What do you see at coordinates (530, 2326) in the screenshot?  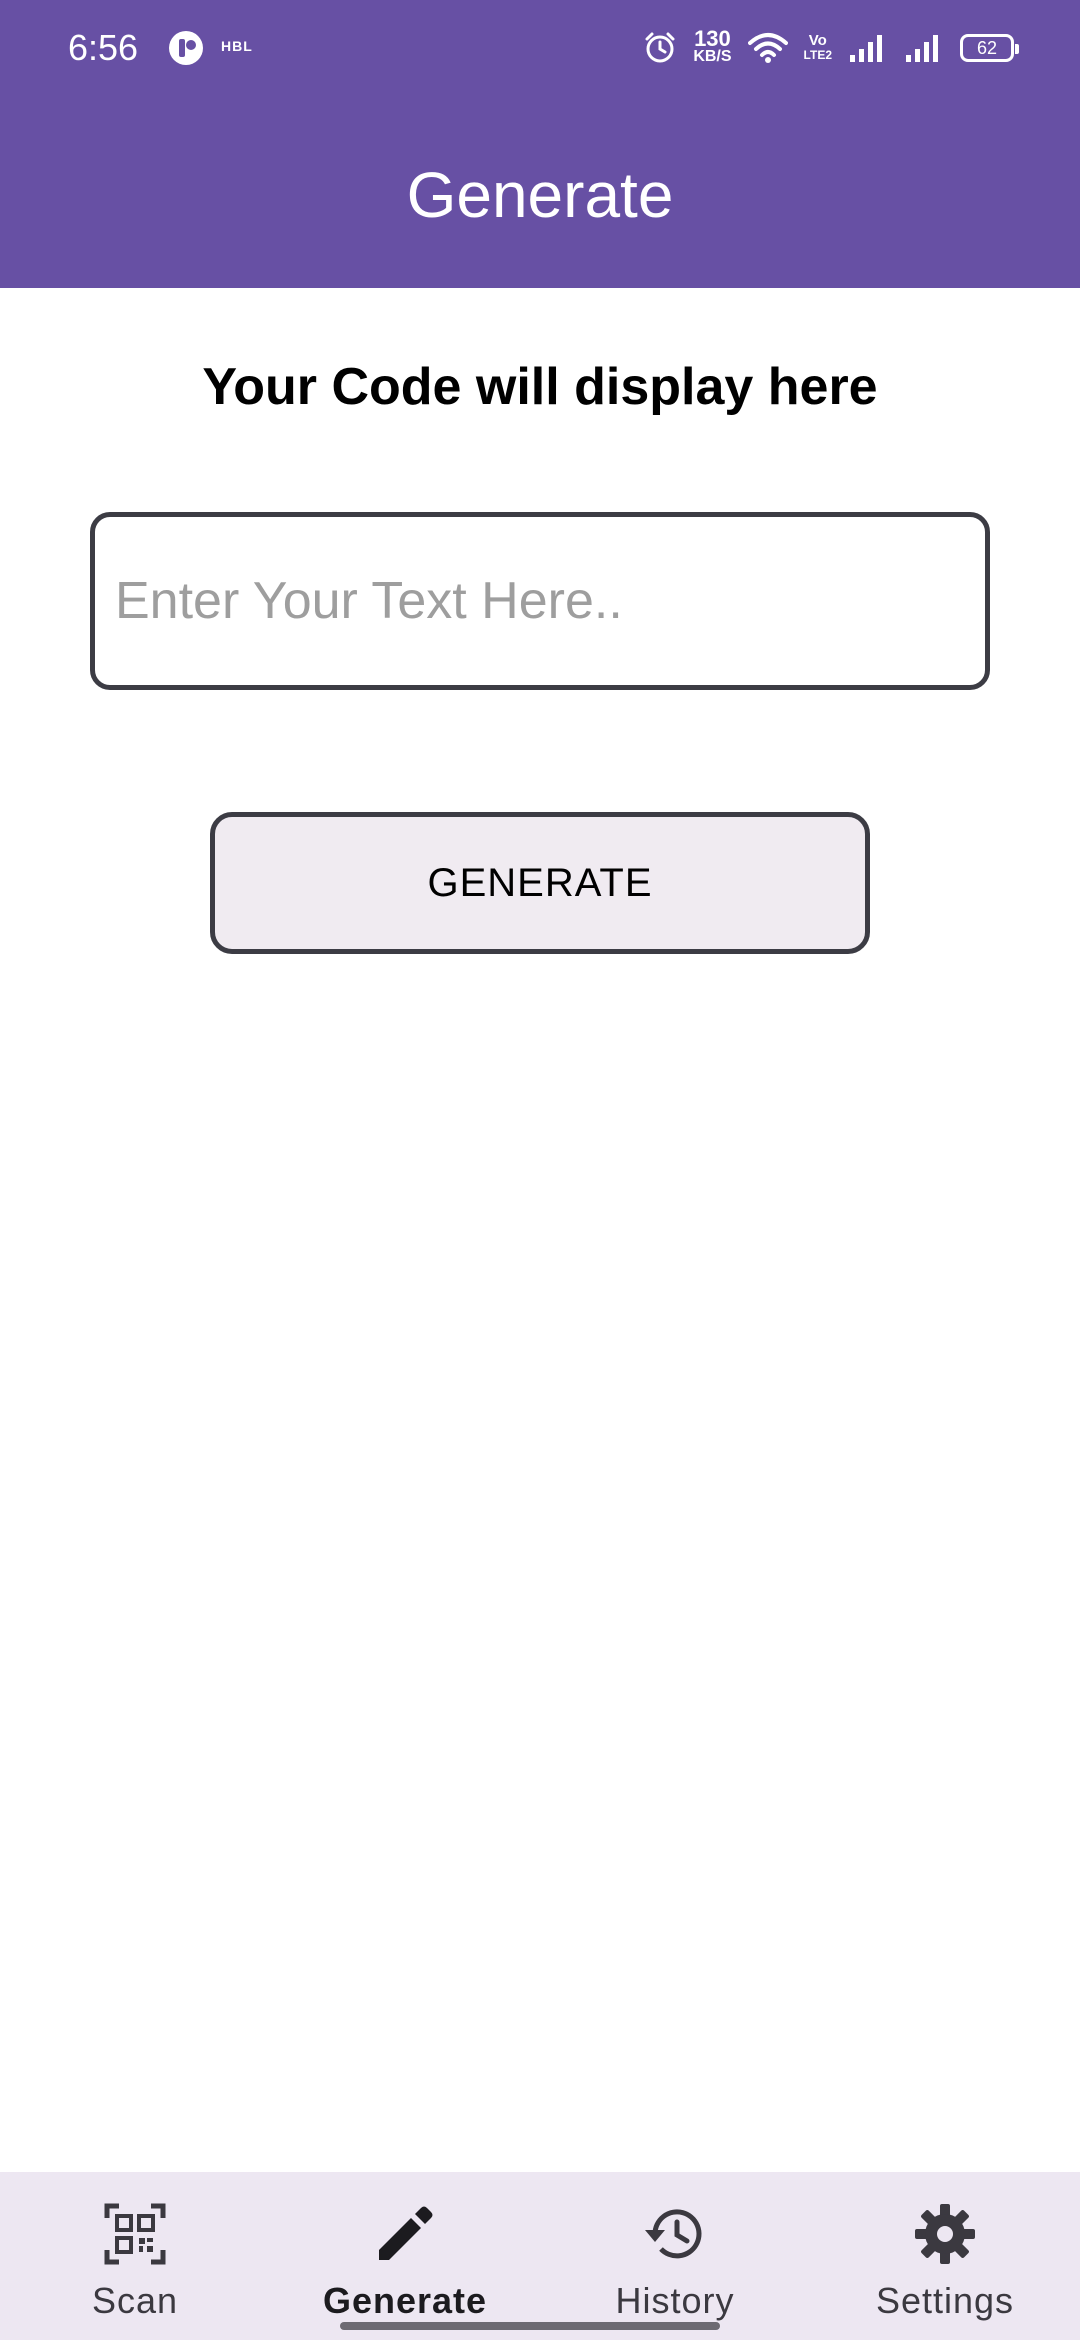 I see `home-indicator` at bounding box center [530, 2326].